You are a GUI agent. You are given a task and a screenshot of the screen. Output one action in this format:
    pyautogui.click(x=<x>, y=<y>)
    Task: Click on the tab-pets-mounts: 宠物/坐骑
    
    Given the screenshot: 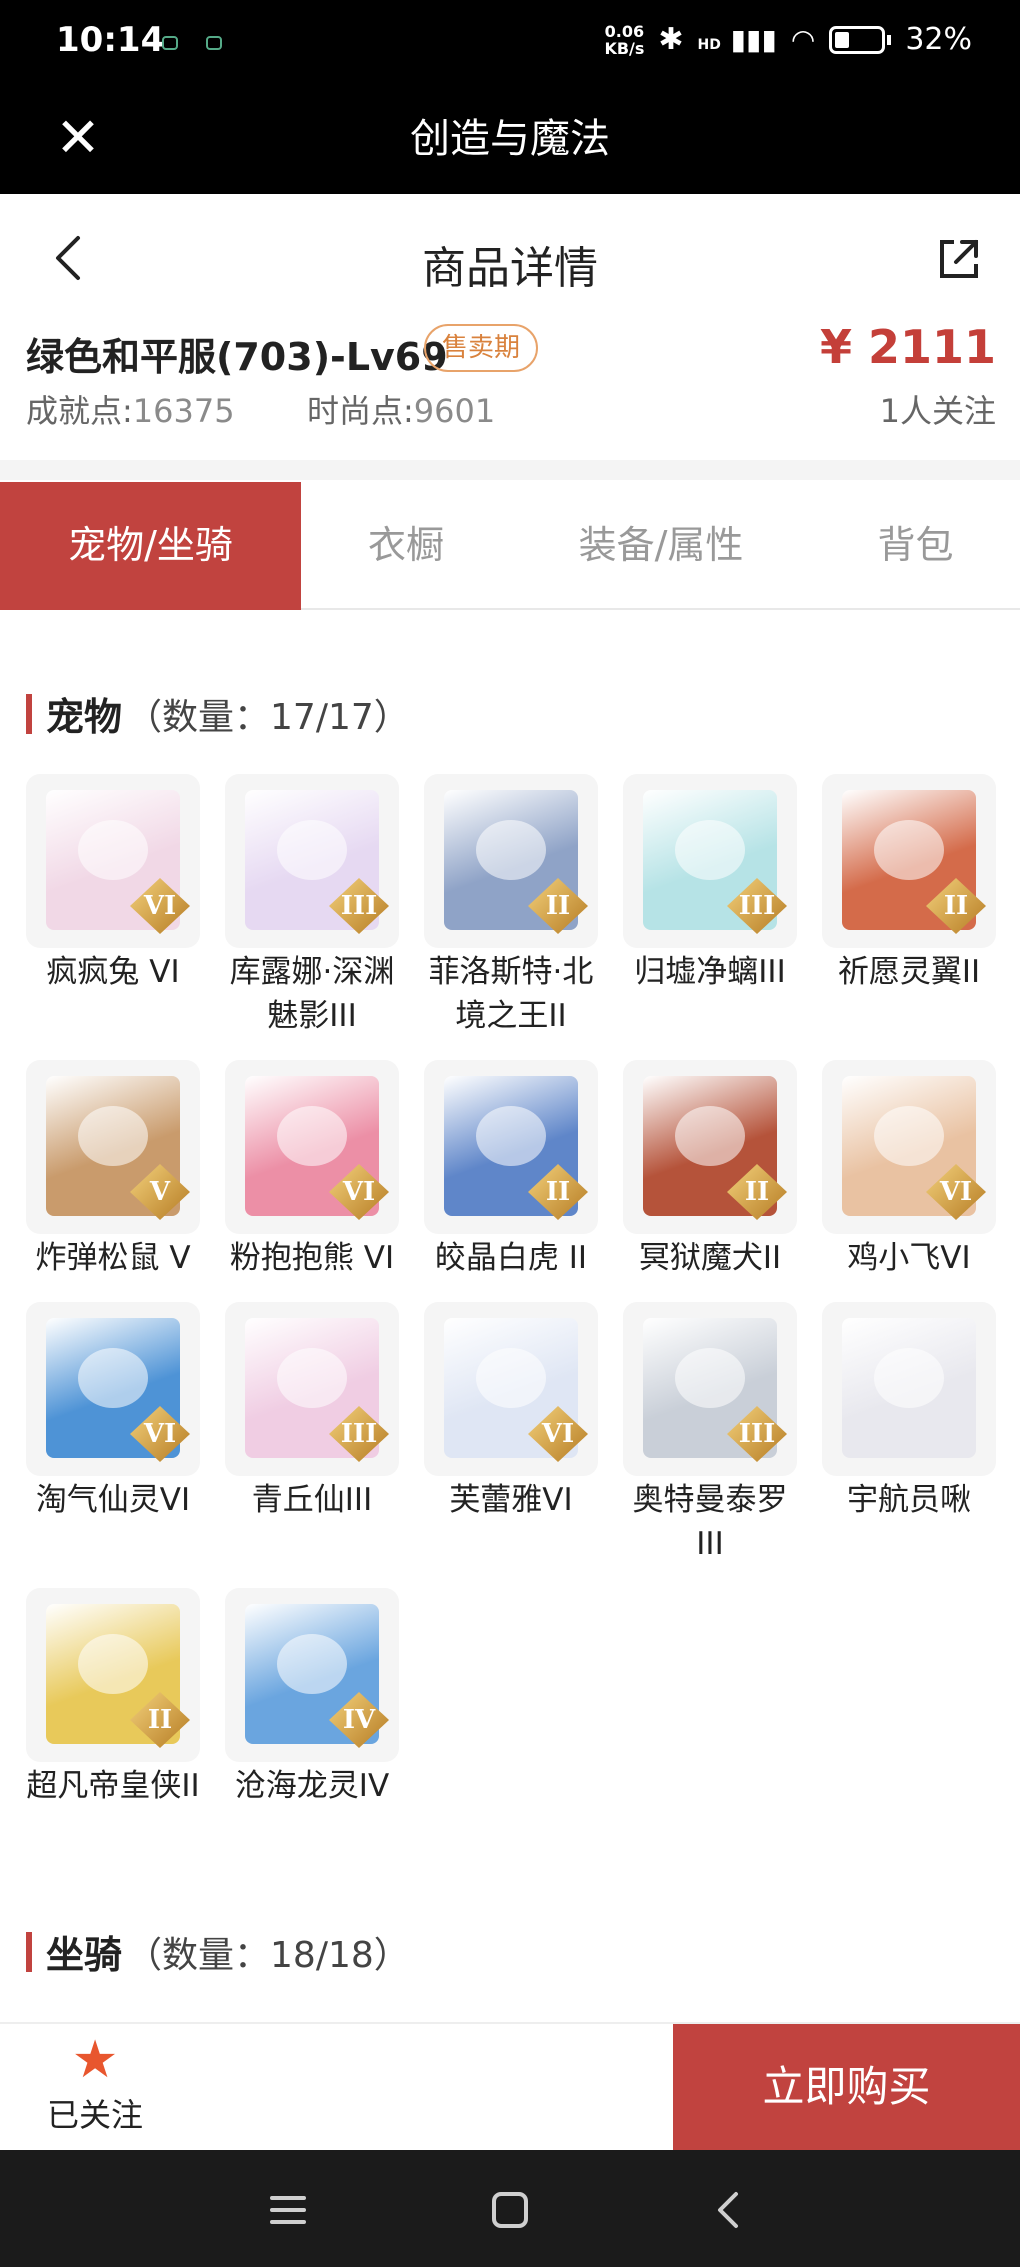 What is the action you would take?
    pyautogui.click(x=150, y=546)
    